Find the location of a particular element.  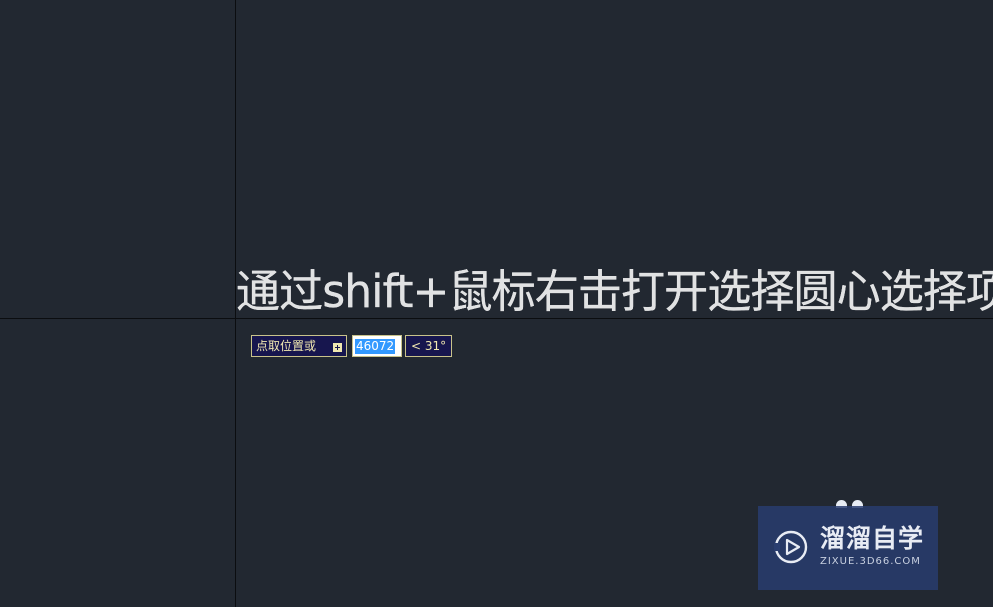

watermark-brand: 溜溜自学 is located at coordinates (872, 538).